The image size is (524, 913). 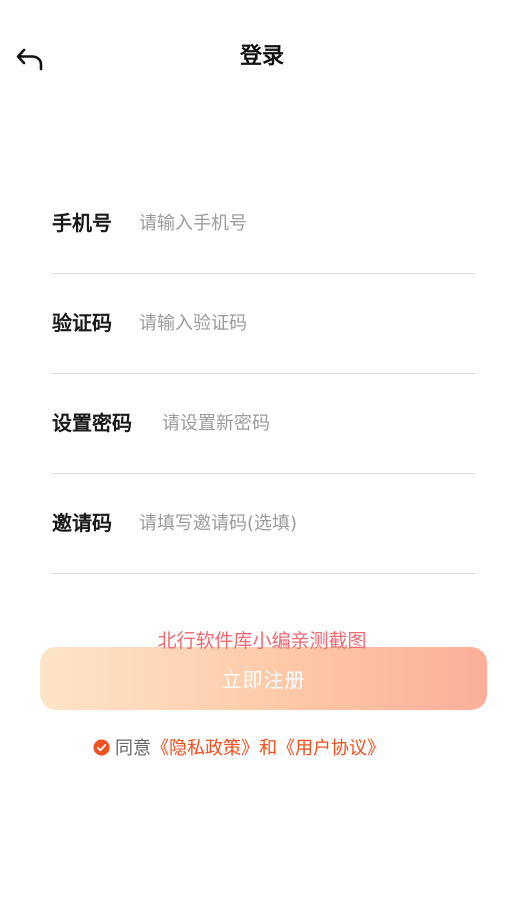 What do you see at coordinates (82, 323) in the screenshot?
I see `verify-code-label: 验证码` at bounding box center [82, 323].